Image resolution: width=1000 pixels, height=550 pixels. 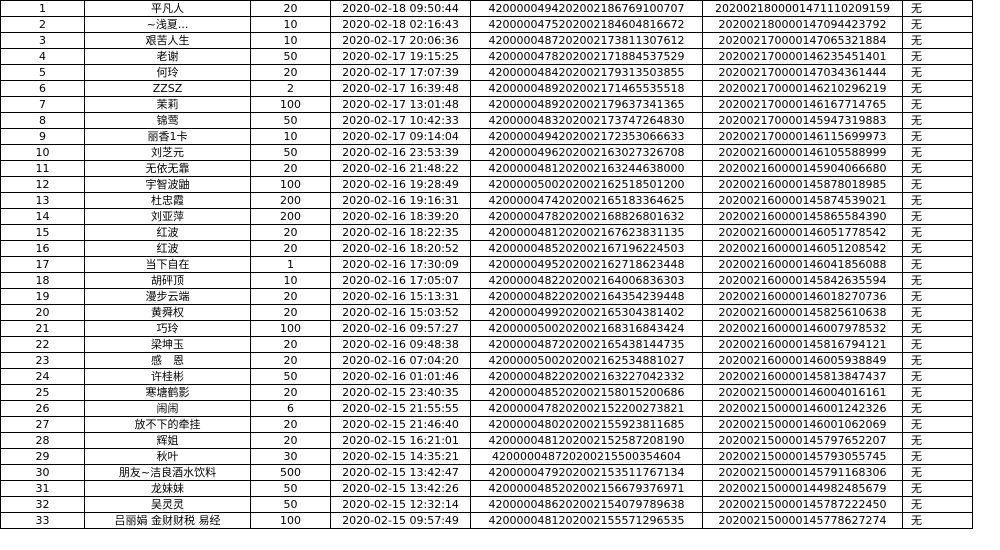 I want to click on donor-name-cell: 感 恩, so click(x=167, y=360).